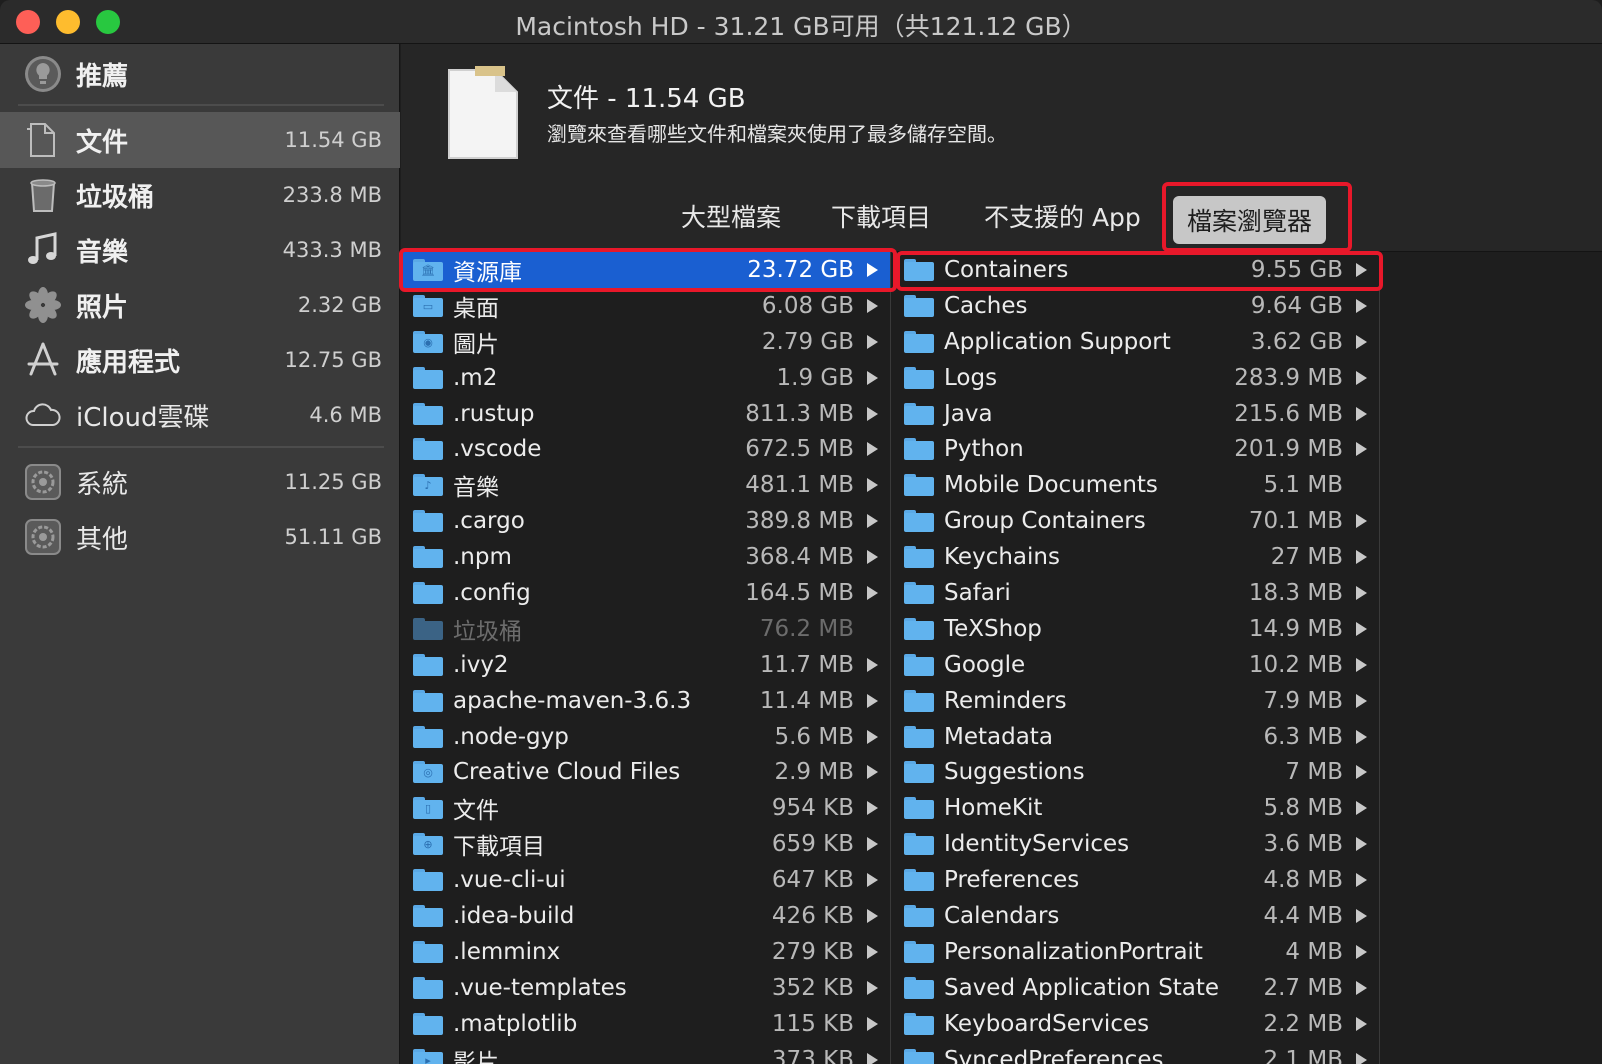 The width and height of the screenshot is (1602, 1064). I want to click on tab-file-browser: 檔案瀏覽器, so click(1250, 220).